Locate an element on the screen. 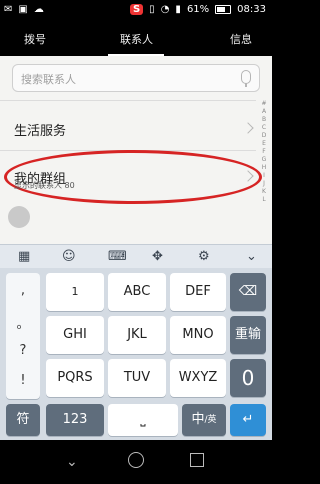 The image size is (320, 484). symbol-button: 符 is located at coordinates (23, 420).